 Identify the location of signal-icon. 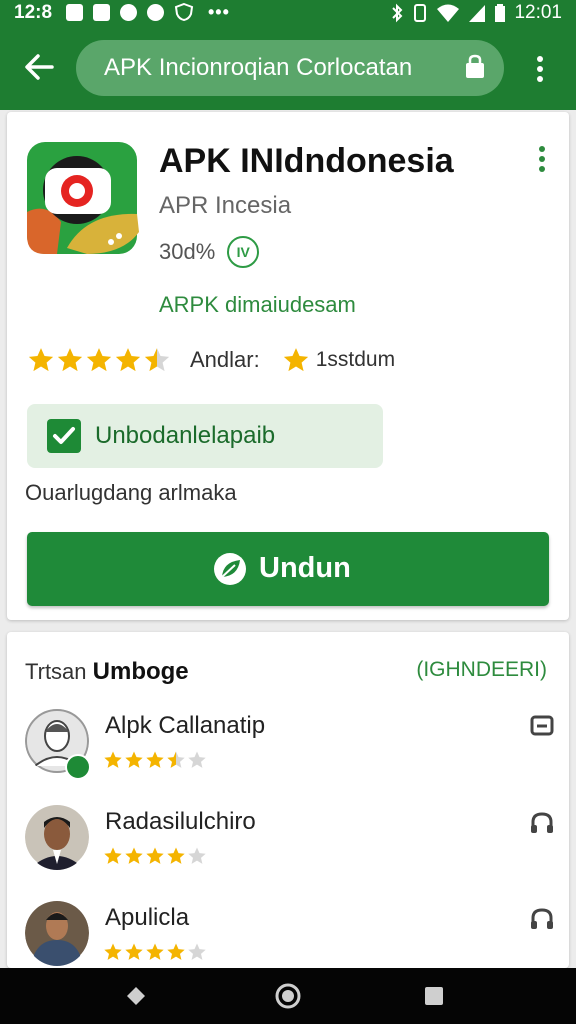
(477, 13).